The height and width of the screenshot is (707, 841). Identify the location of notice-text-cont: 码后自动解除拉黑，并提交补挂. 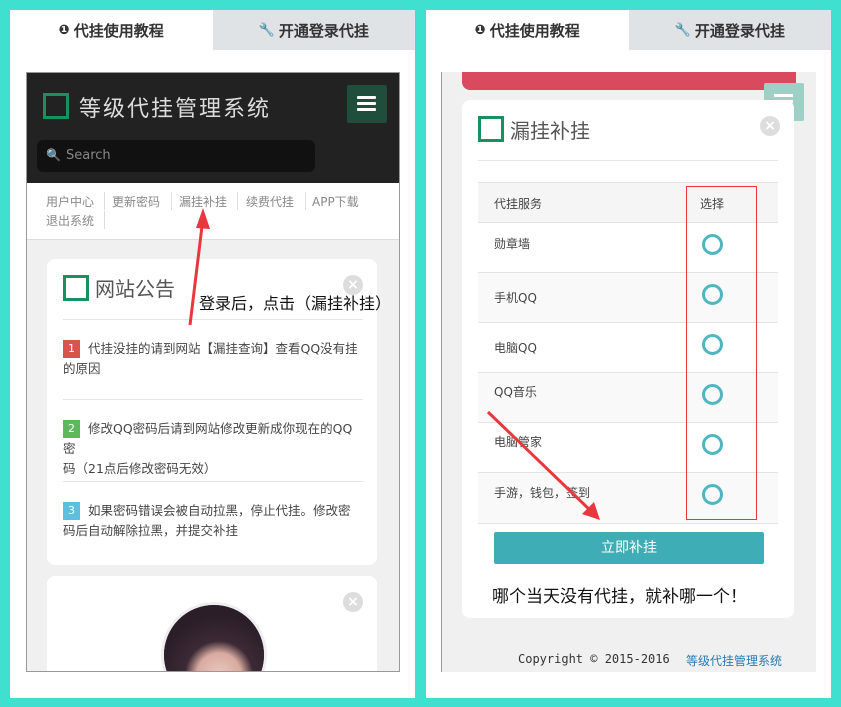
(151, 530).